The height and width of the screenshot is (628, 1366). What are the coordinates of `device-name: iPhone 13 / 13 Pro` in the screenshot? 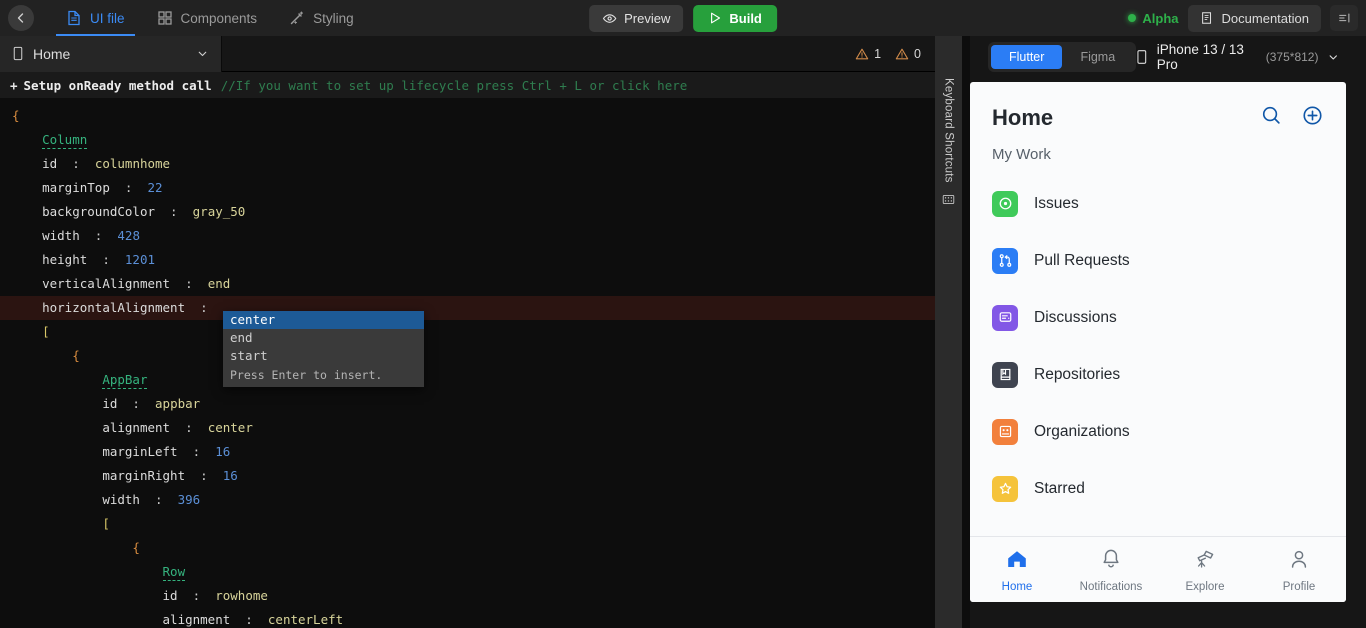 It's located at (1200, 57).